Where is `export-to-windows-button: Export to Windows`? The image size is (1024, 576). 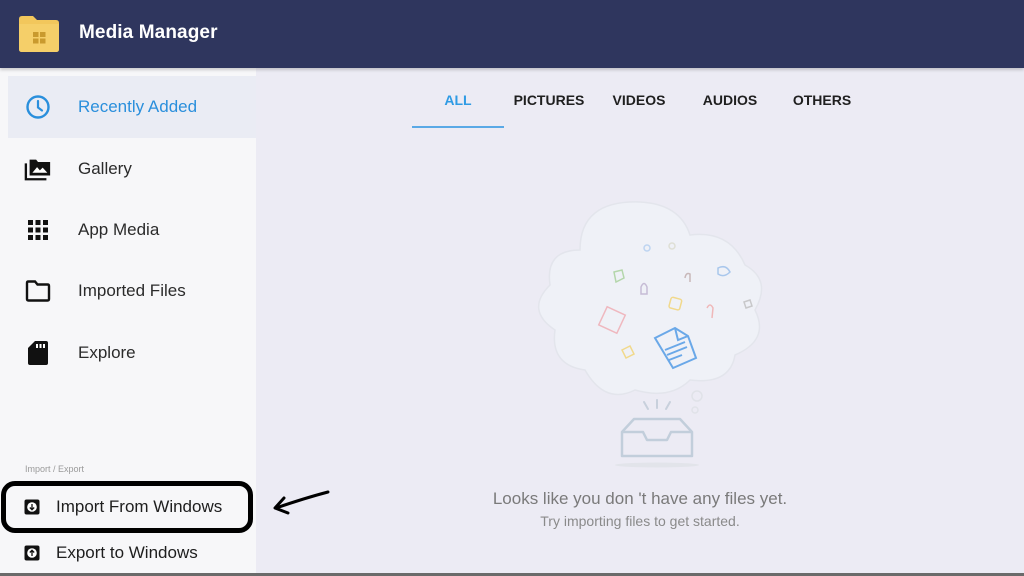
export-to-windows-button: Export to Windows is located at coordinates (128, 553).